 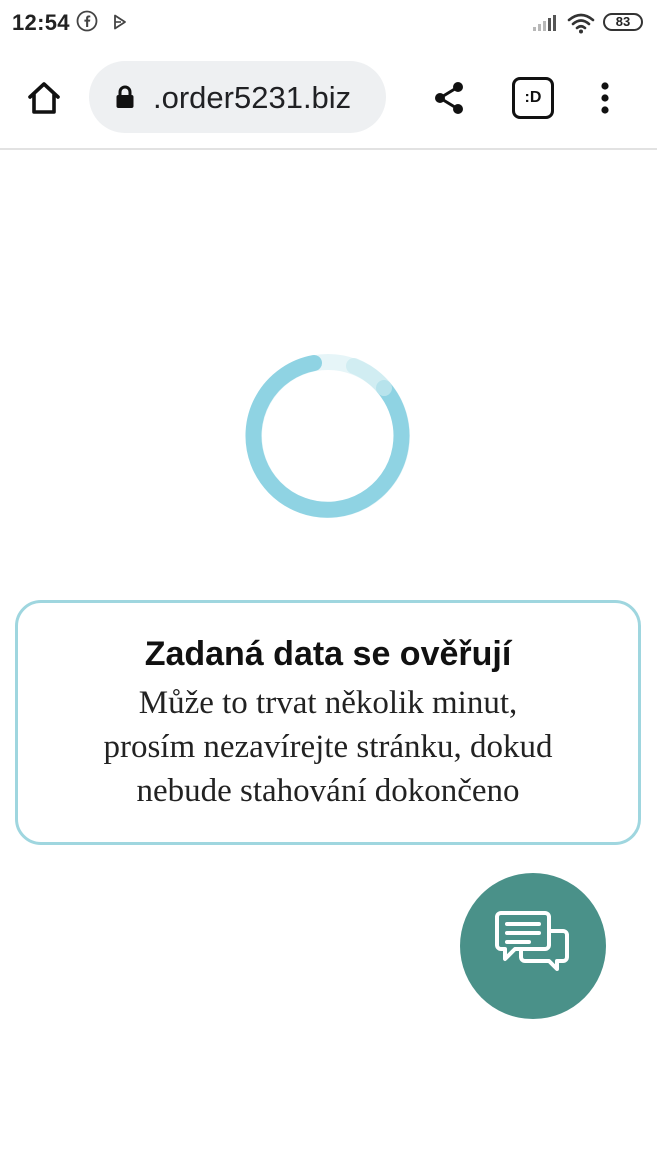 I want to click on card-message-line-3: nebude stahování dokončeno, so click(x=328, y=791).